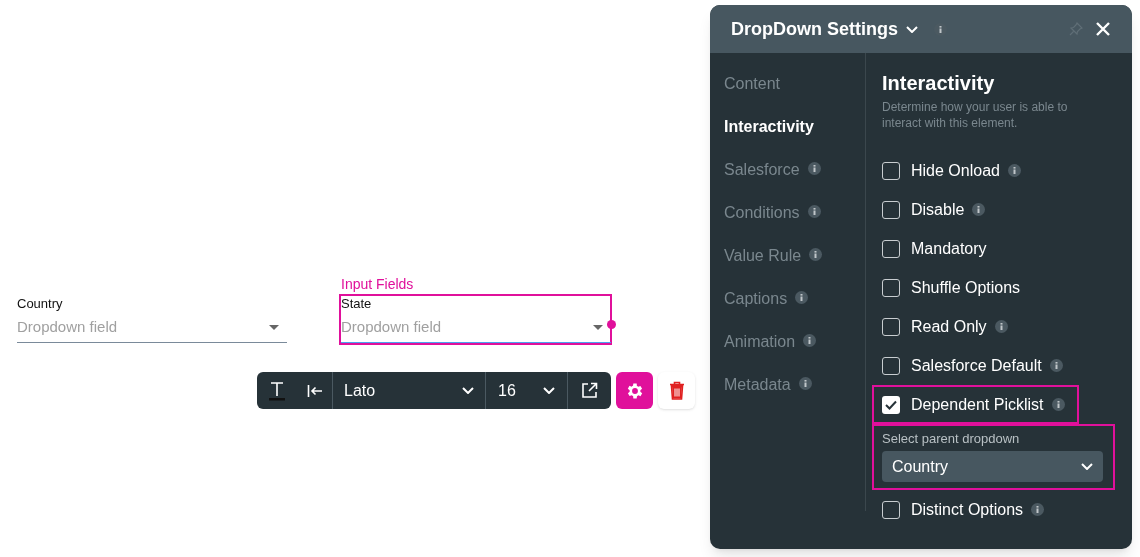 This screenshot has width=1140, height=557. Describe the element at coordinates (277, 390) in the screenshot. I see `text-color-icon` at that location.